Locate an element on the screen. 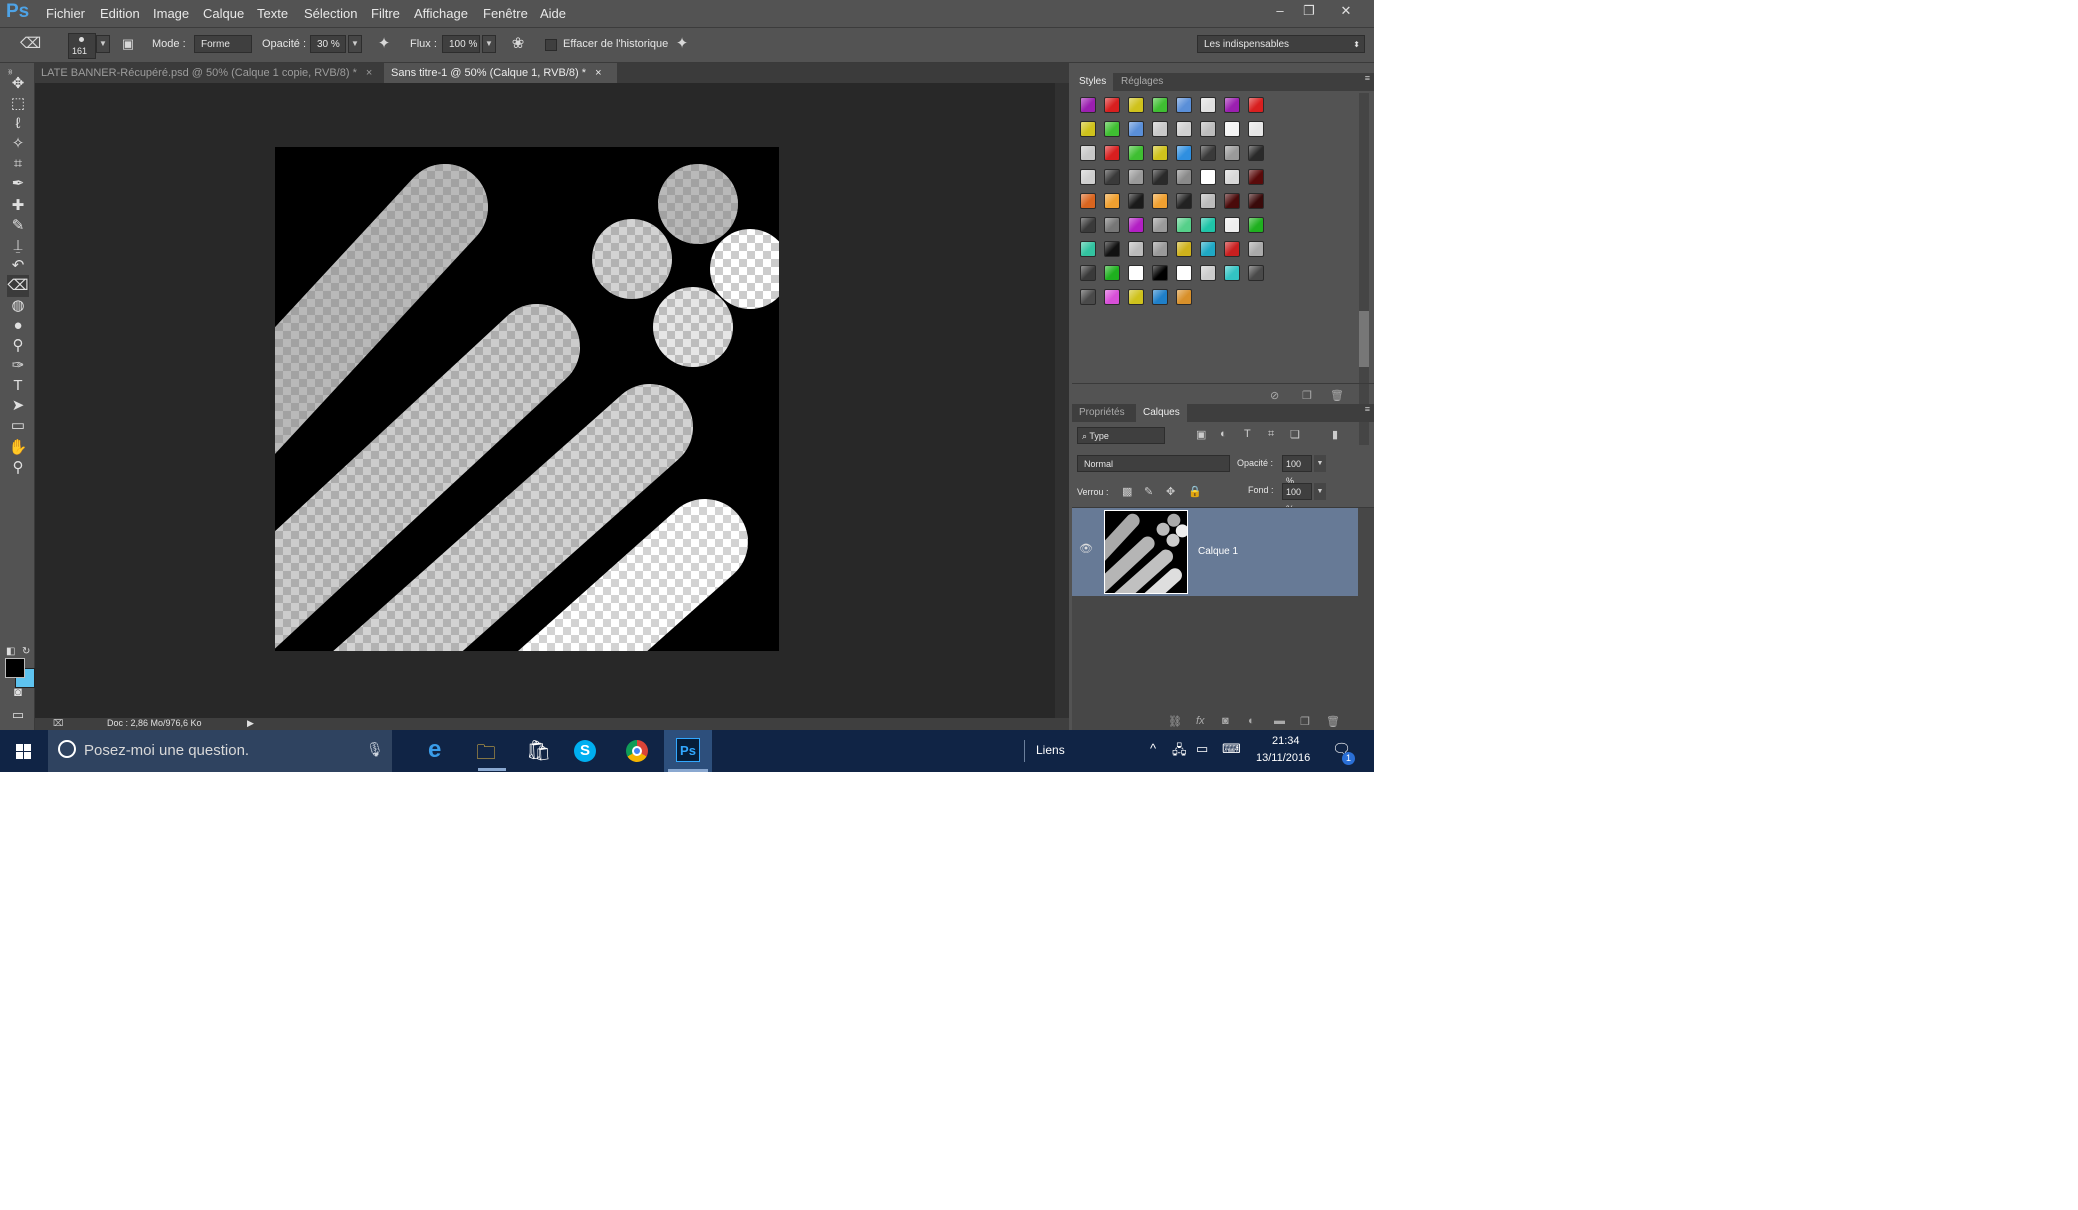 Image resolution: width=2078 pixels, height=1210 pixels. brush-icon: ✎ is located at coordinates (18, 226).